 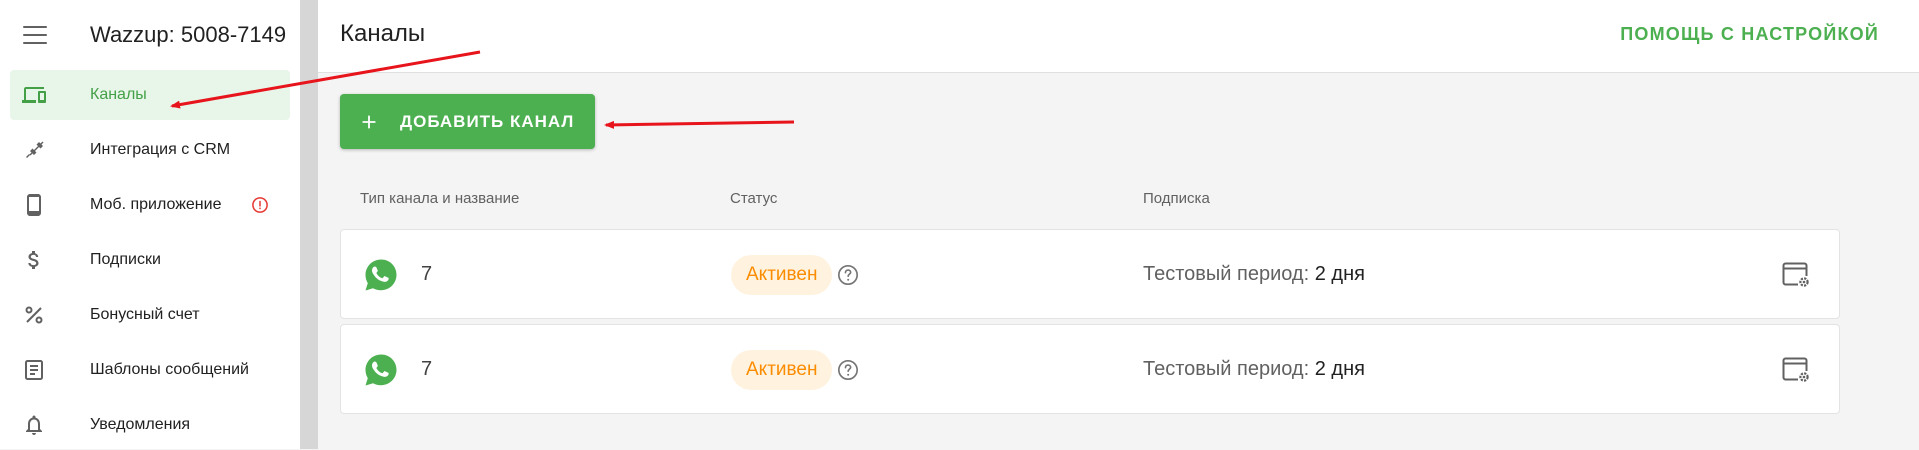 What do you see at coordinates (35, 35) in the screenshot?
I see `menu-icon` at bounding box center [35, 35].